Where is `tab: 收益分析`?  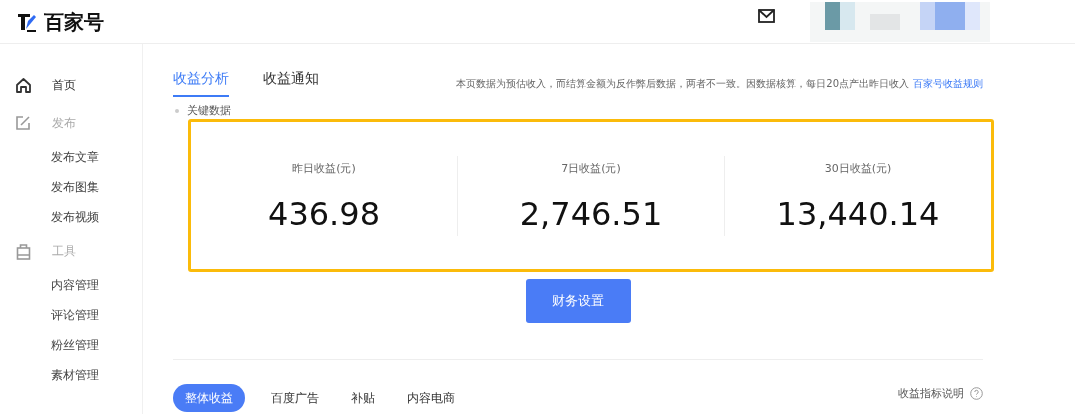 tab: 收益分析 is located at coordinates (201, 82).